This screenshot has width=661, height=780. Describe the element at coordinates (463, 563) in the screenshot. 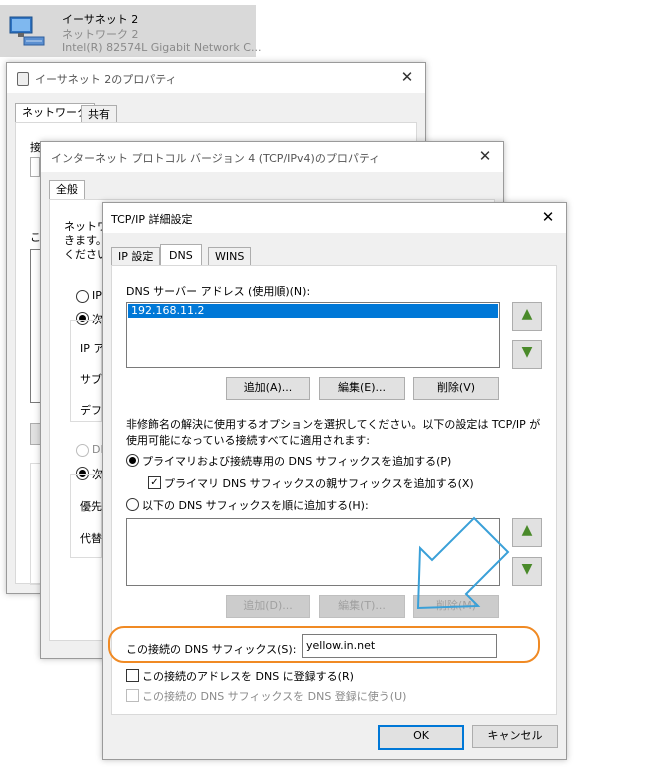

I see `annotation-arrow-icon` at that location.